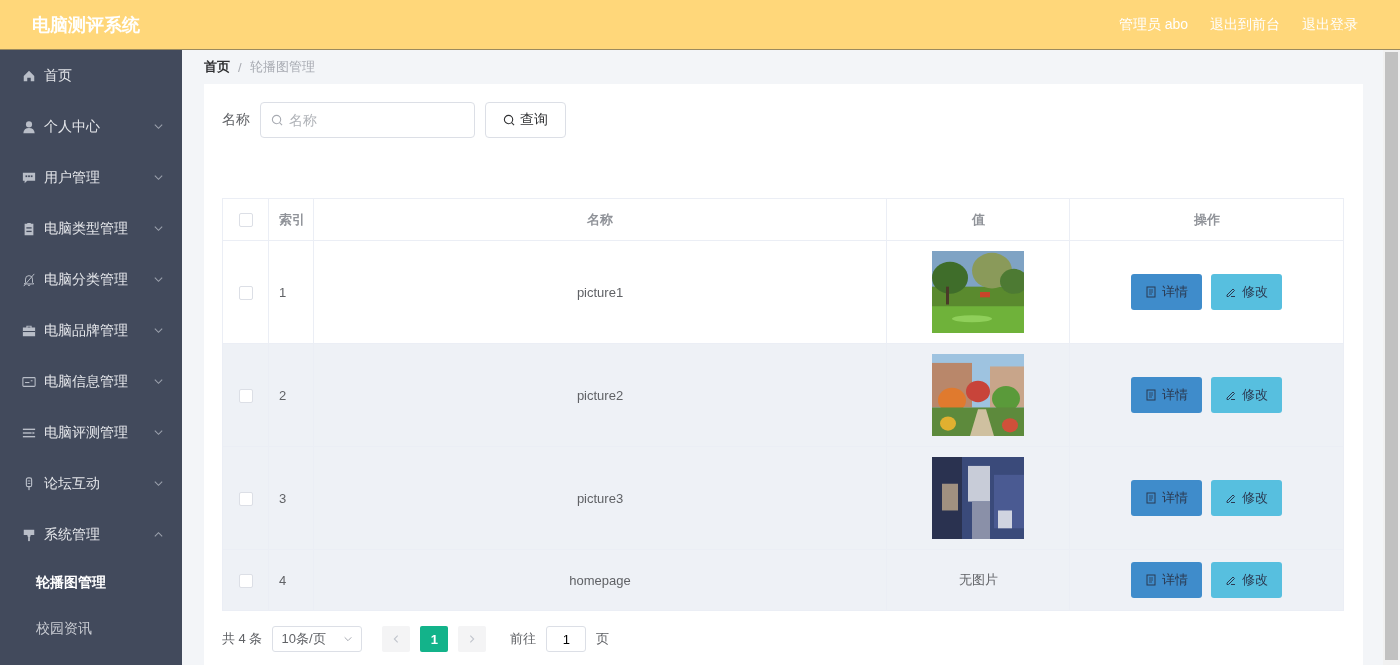  Describe the element at coordinates (978, 580) in the screenshot. I see `table-cell: 无图片` at that location.